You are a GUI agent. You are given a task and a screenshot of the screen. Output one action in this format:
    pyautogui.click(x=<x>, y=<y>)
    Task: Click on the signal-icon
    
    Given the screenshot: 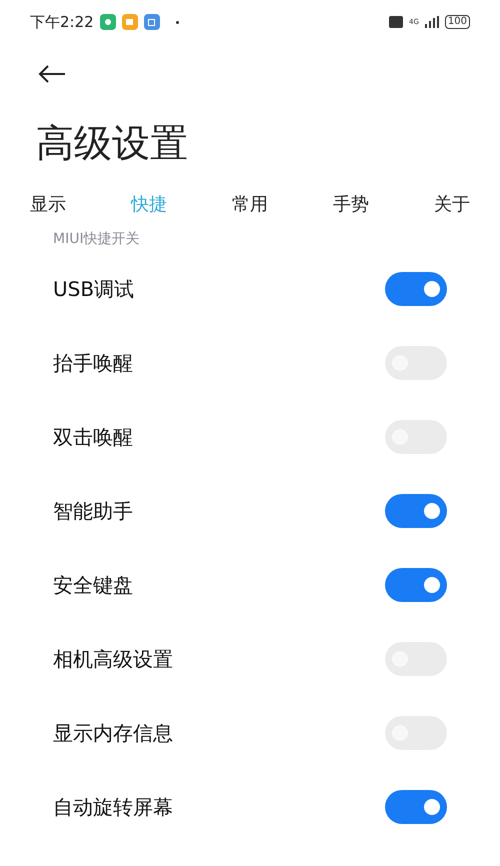 What is the action you would take?
    pyautogui.click(x=431, y=22)
    